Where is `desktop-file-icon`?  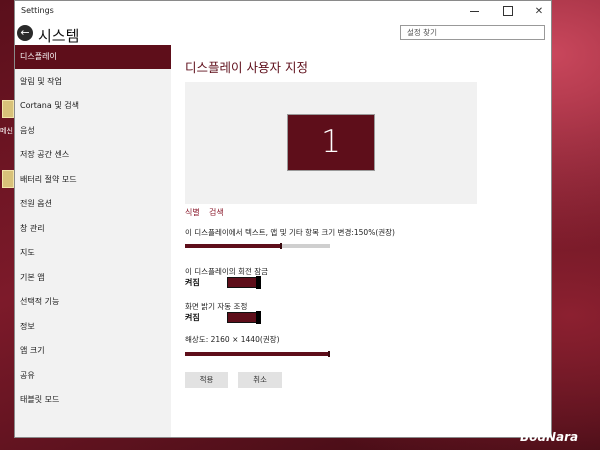
desktop-file-icon is located at coordinates (8, 179).